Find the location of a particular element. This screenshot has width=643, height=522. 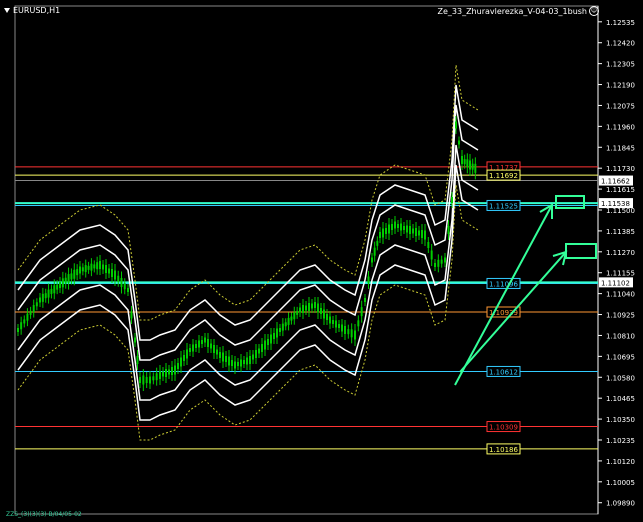

price-axis-label: 1.09890 is located at coordinates (620, 504).